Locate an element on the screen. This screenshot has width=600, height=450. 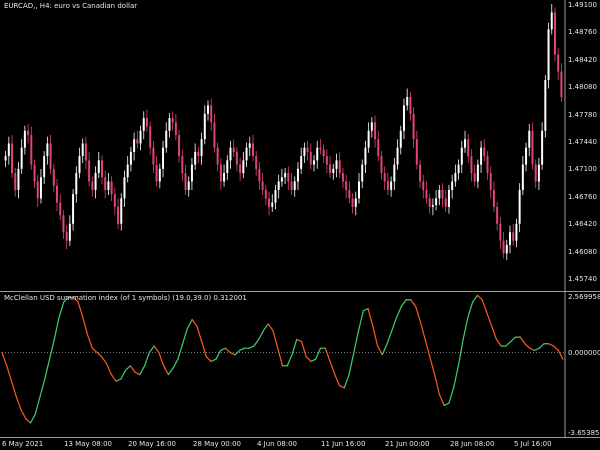
time-tick-label: 6 May 2021 is located at coordinates (23, 444).